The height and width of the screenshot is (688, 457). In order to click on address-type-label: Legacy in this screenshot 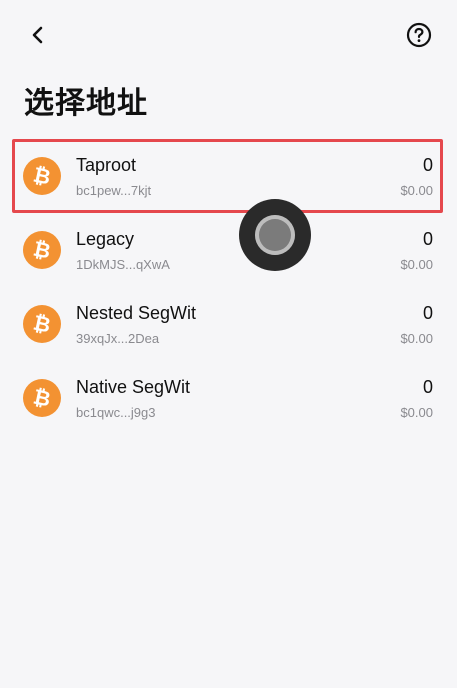, I will do `click(105, 239)`.